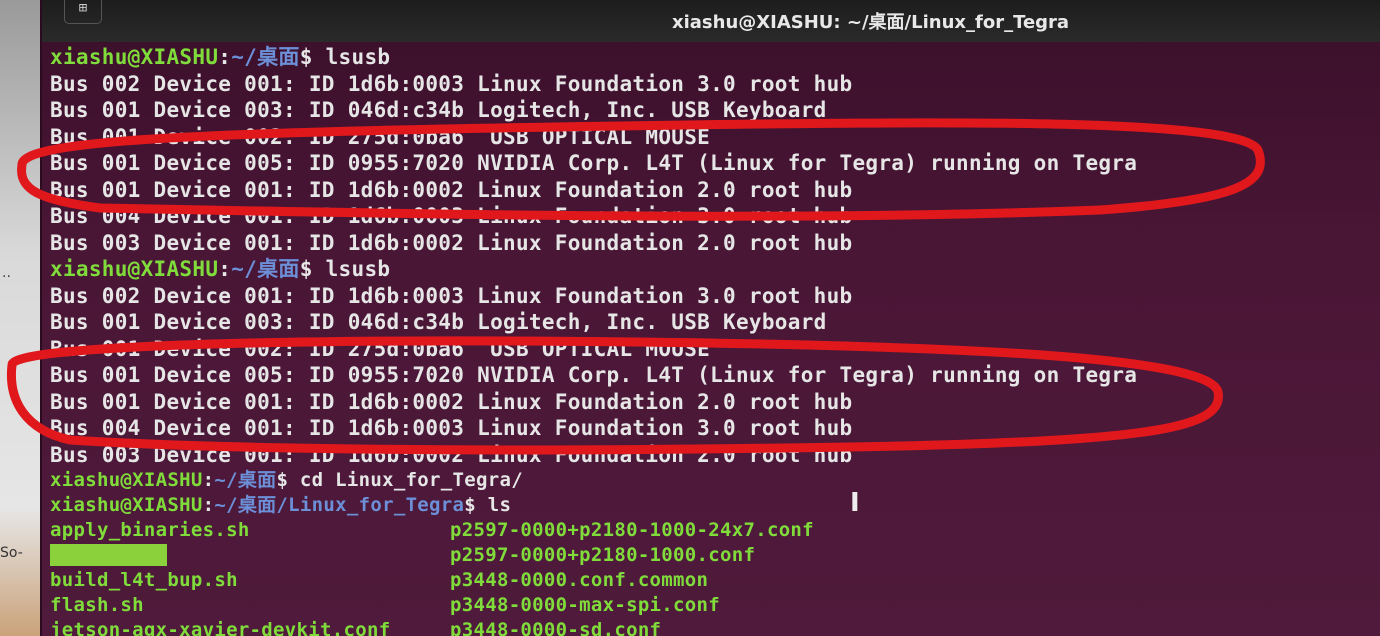 This screenshot has height=636, width=1380. Describe the element at coordinates (556, 627) in the screenshot. I see `ls-file: p3448-0000-sd.conf` at that location.